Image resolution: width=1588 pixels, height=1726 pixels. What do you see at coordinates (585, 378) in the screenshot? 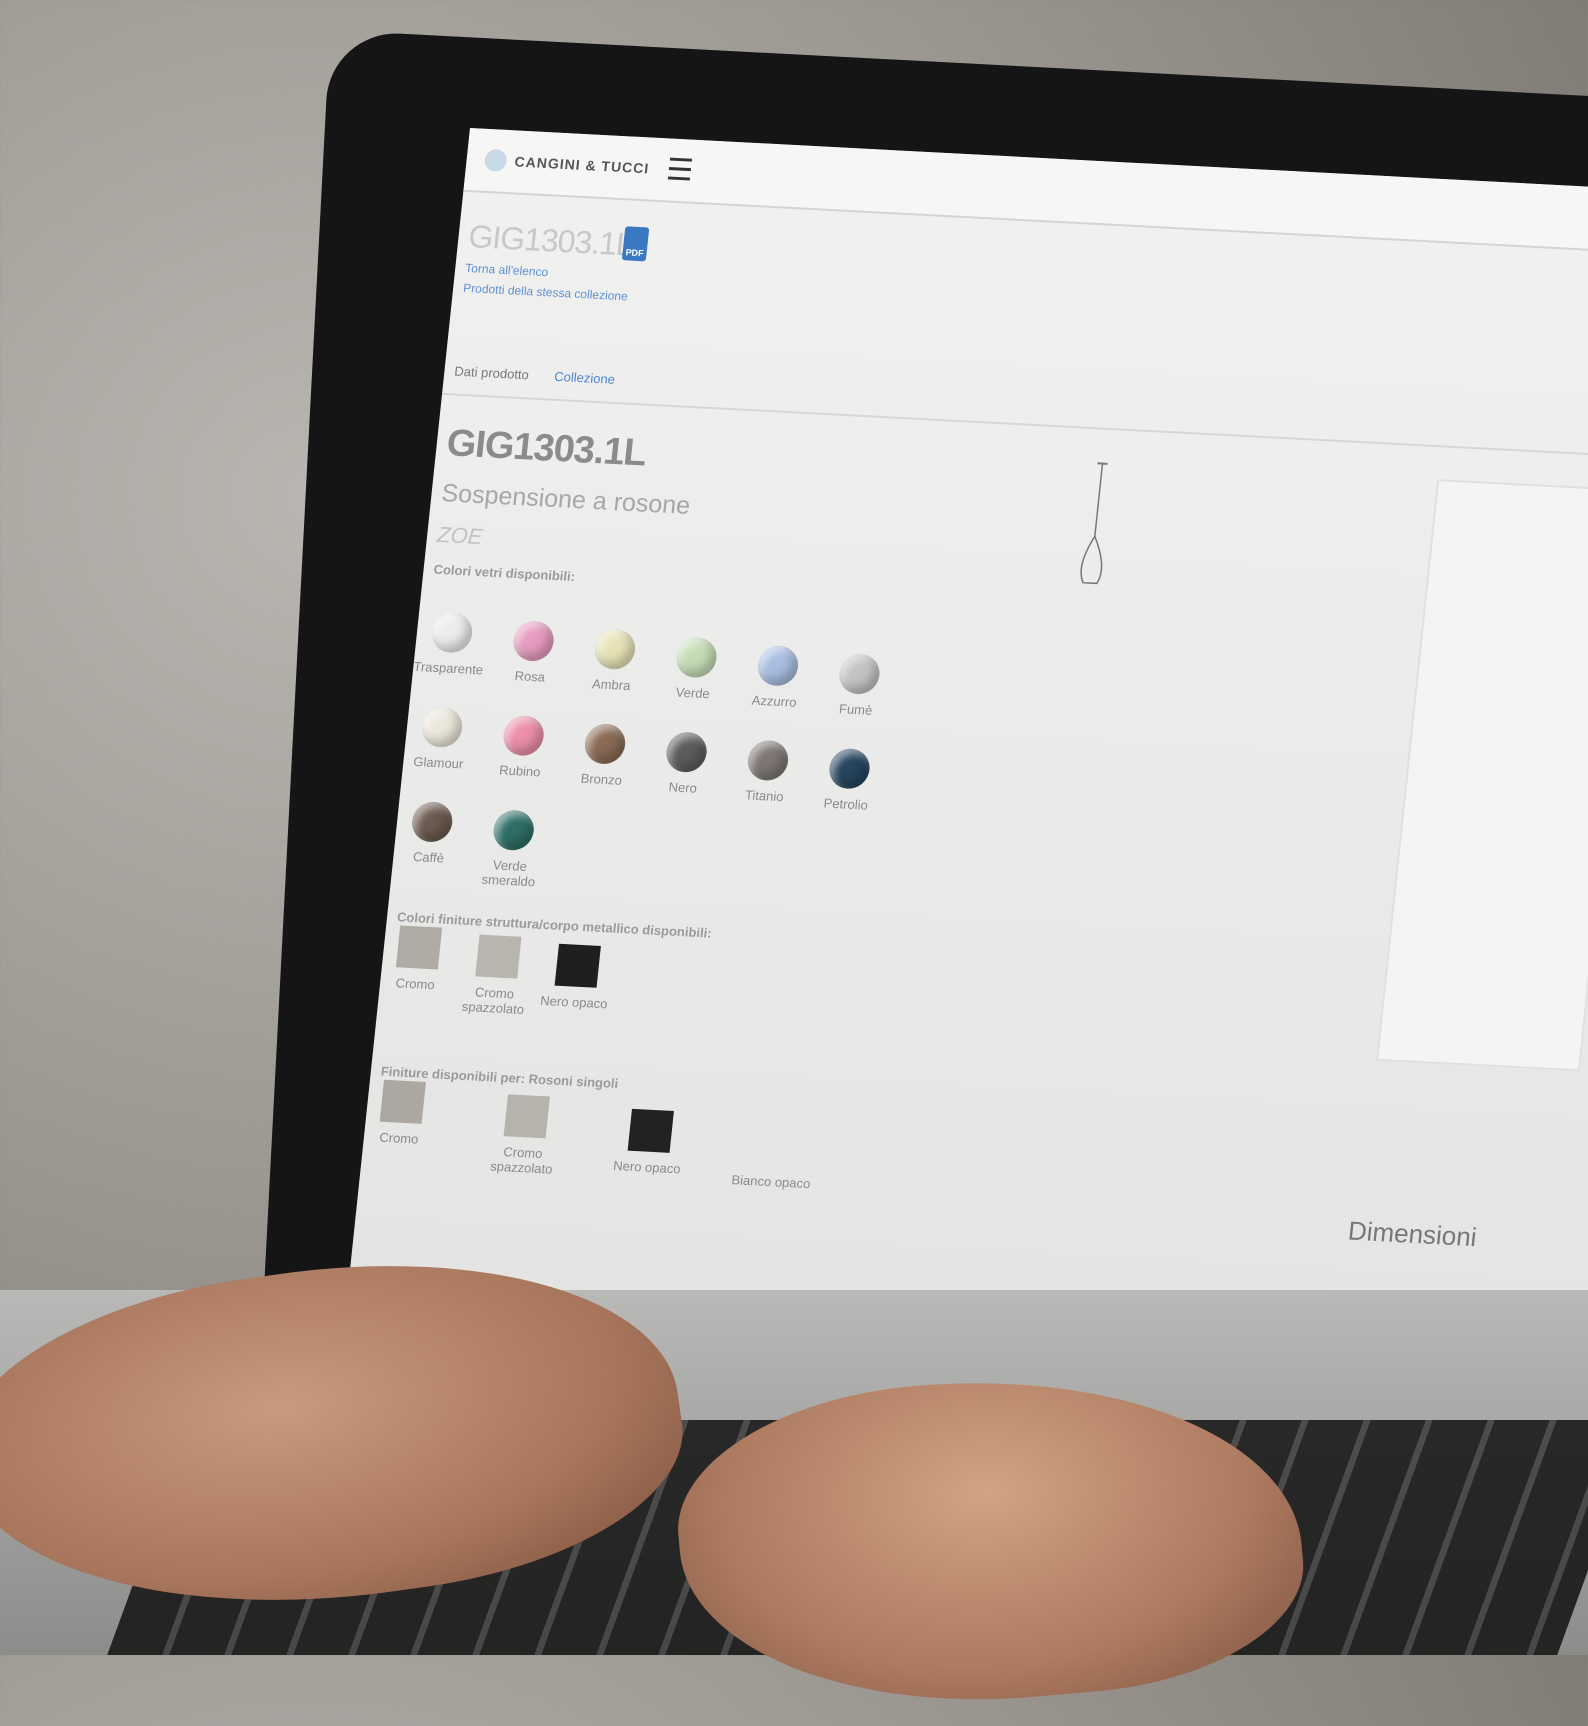
I see `tab-collection: Collezione` at bounding box center [585, 378].